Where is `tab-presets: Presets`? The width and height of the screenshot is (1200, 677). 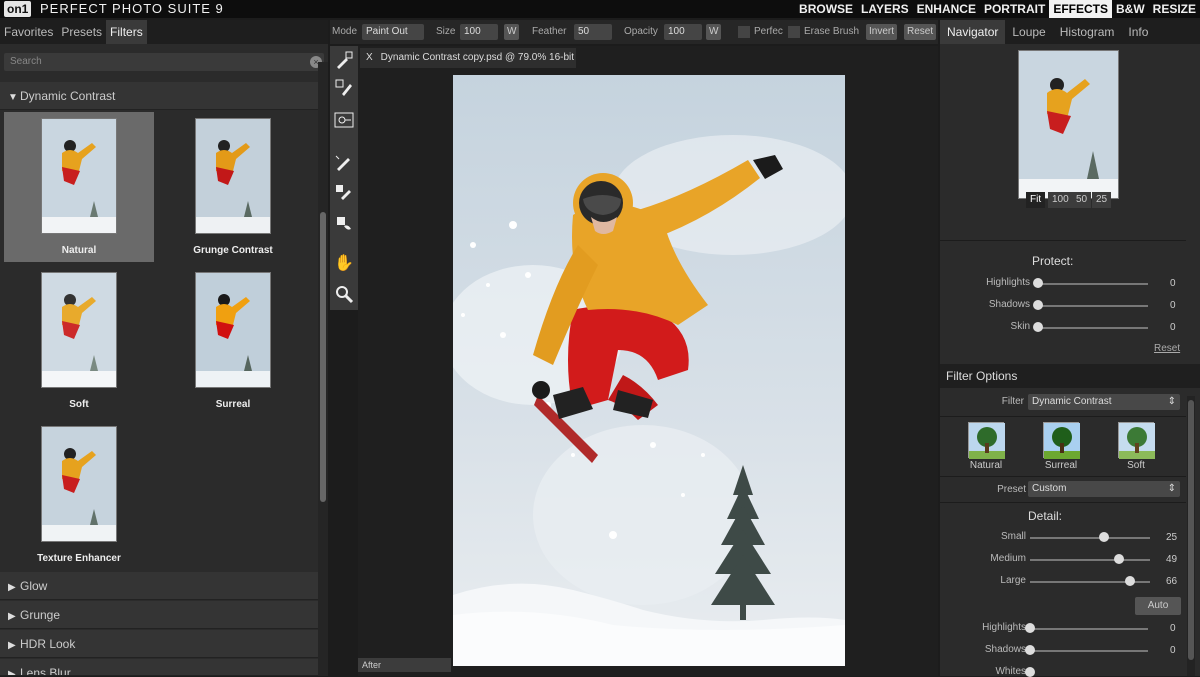 tab-presets: Presets is located at coordinates (81, 32).